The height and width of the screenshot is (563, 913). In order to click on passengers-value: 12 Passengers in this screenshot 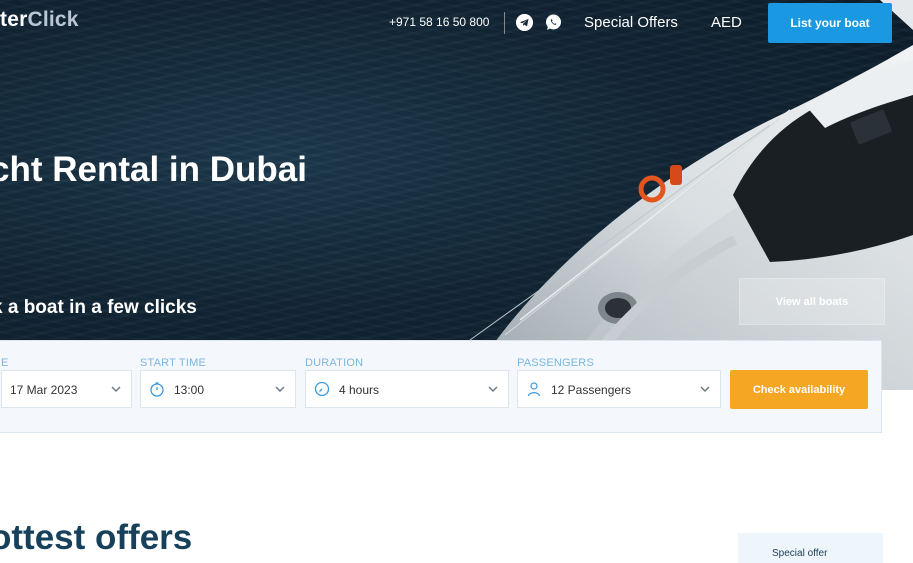, I will do `click(591, 390)`.